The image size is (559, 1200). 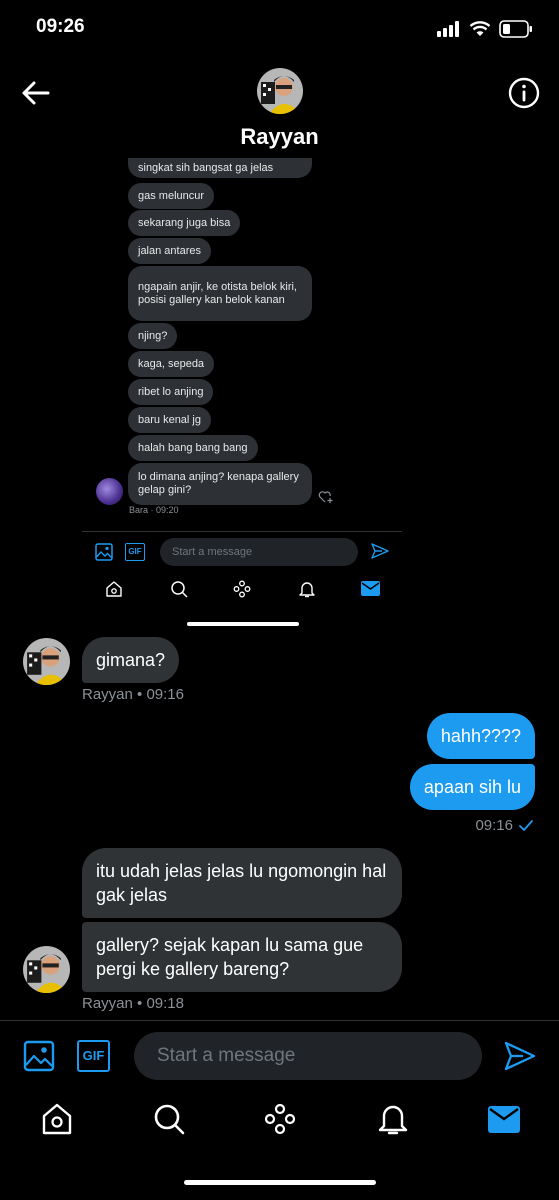 I want to click on message-meta: Rayyan • 09:16, so click(x=133, y=694).